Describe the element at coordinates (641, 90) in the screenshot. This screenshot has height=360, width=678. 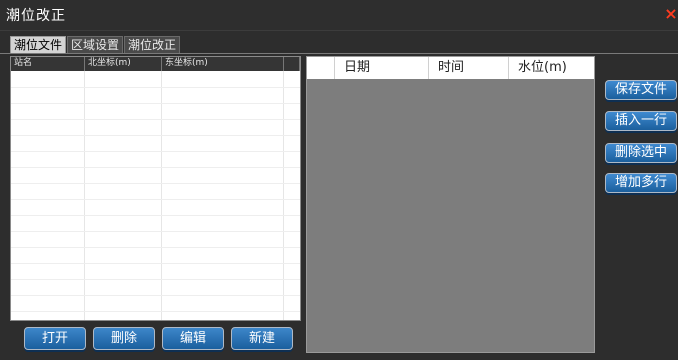
I see `save-file-button: 保存文件` at that location.